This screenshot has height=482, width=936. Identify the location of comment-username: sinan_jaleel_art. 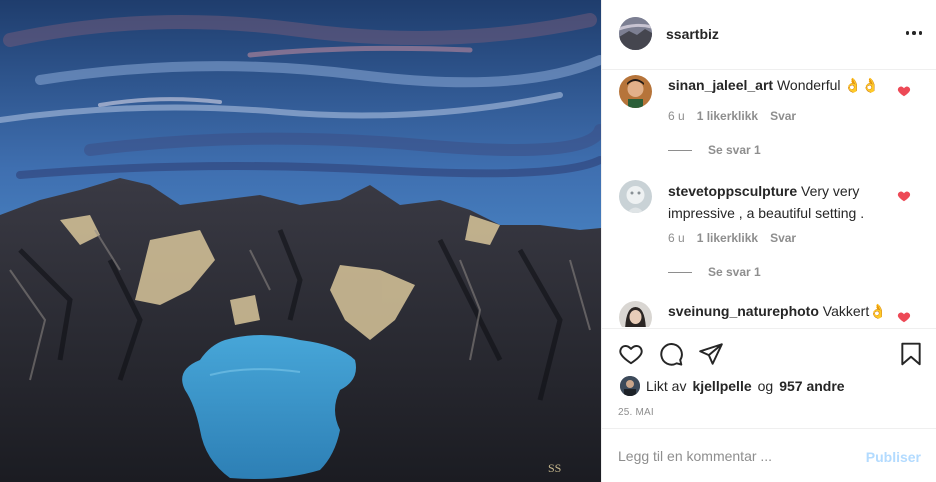
(720, 85).